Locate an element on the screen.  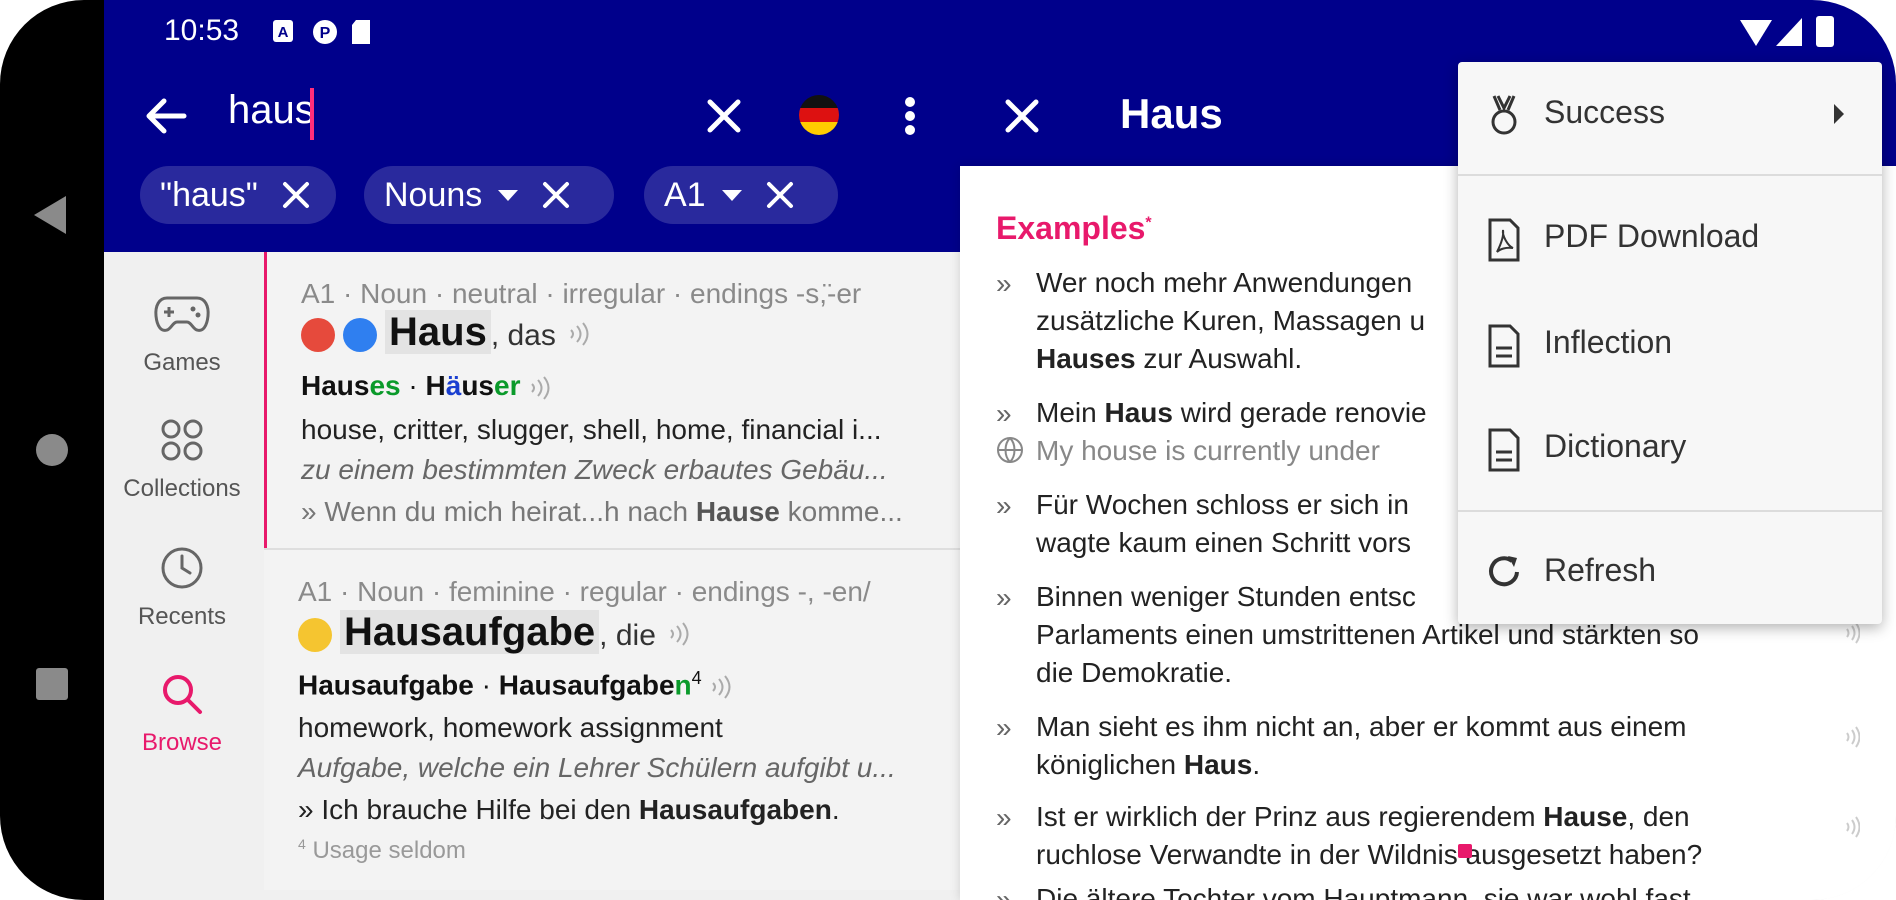
menu-item-pdf-download: PDF Download is located at coordinates (1670, 240).